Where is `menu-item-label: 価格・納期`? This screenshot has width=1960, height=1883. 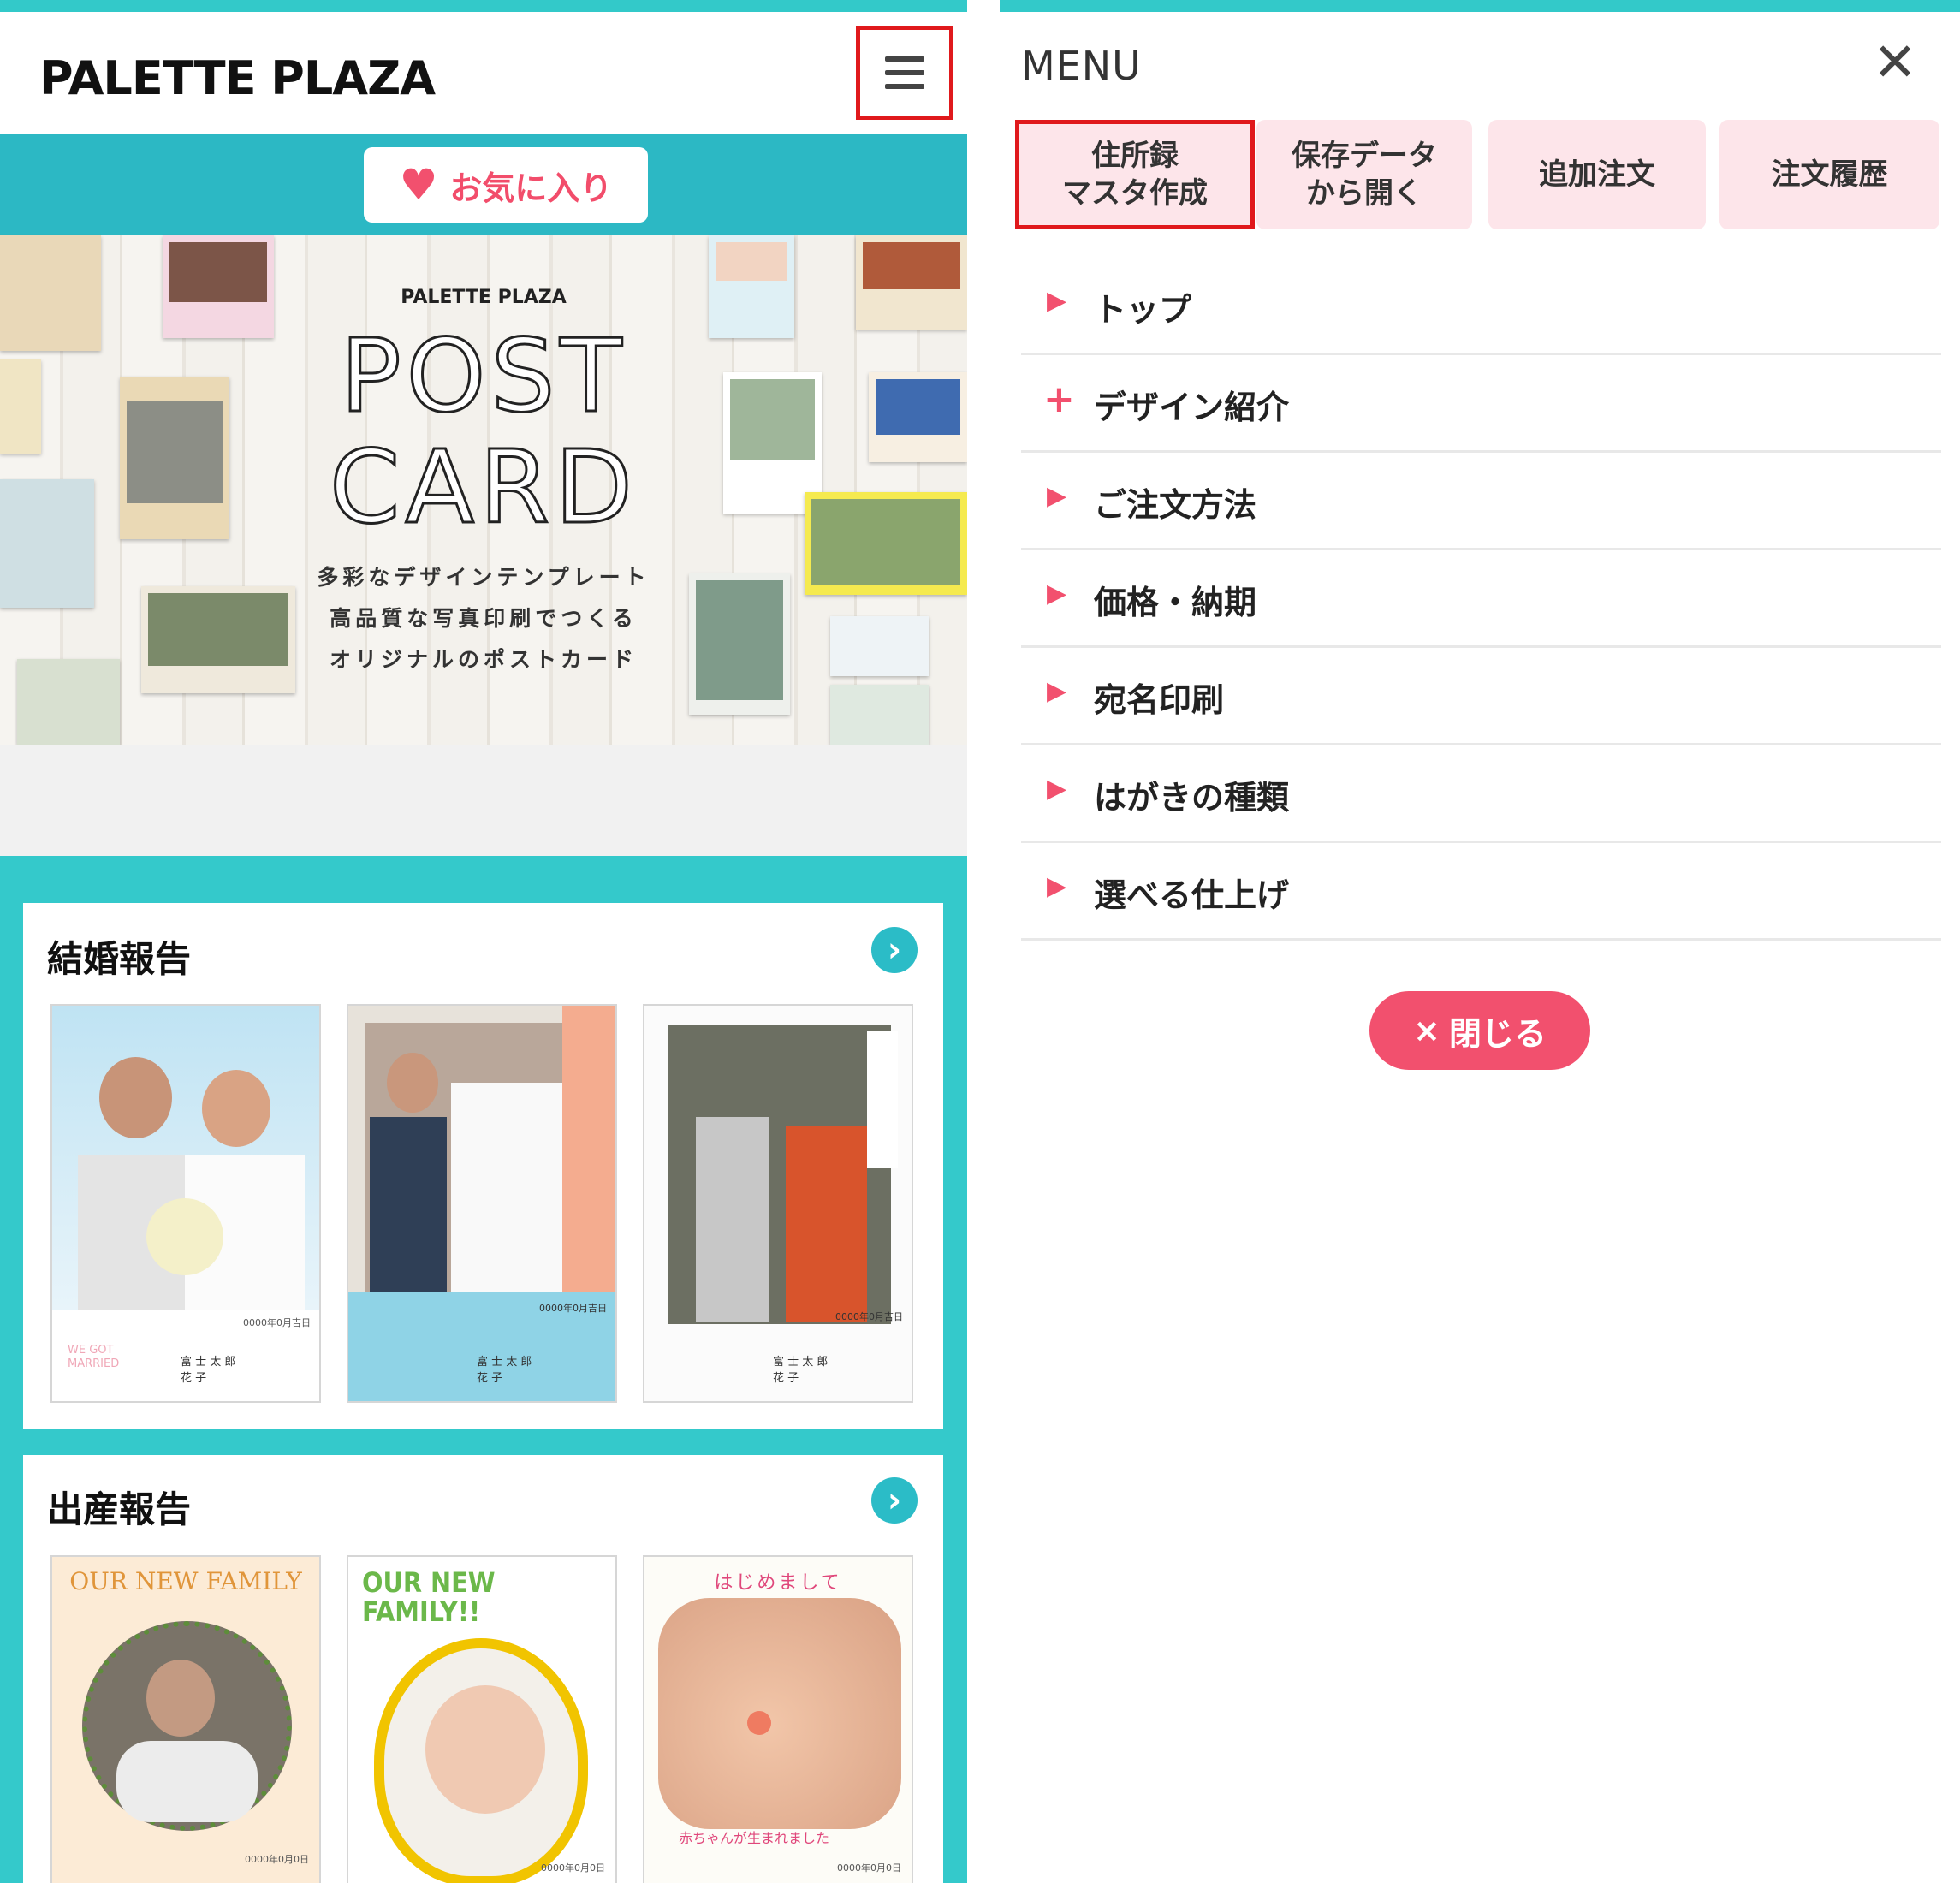 menu-item-label: 価格・納期 is located at coordinates (1175, 603).